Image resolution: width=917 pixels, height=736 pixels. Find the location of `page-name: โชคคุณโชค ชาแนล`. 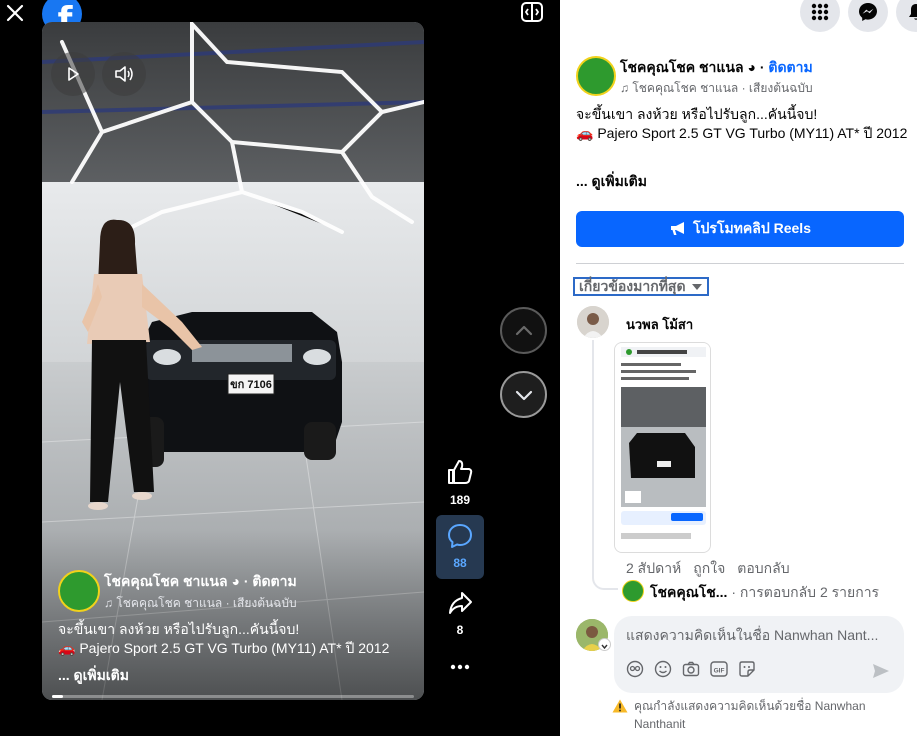

page-name: โชคคุณโชค ชาแนล is located at coordinates (682, 67).